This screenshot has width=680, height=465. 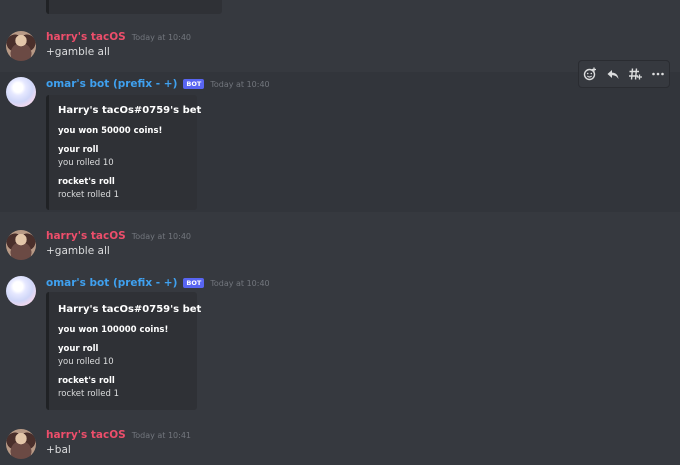 What do you see at coordinates (161, 435) in the screenshot?
I see `timestamp: Today at 10:41` at bounding box center [161, 435].